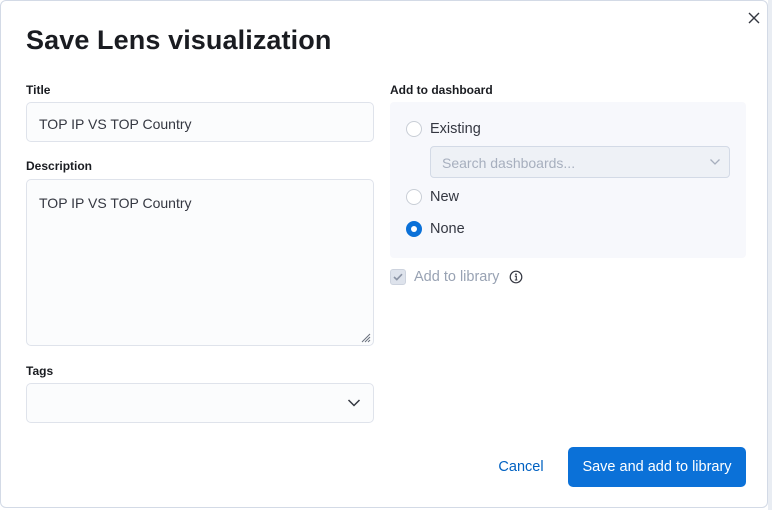 This screenshot has height=510, width=772. What do you see at coordinates (414, 229) in the screenshot?
I see `radio-button-none` at bounding box center [414, 229].